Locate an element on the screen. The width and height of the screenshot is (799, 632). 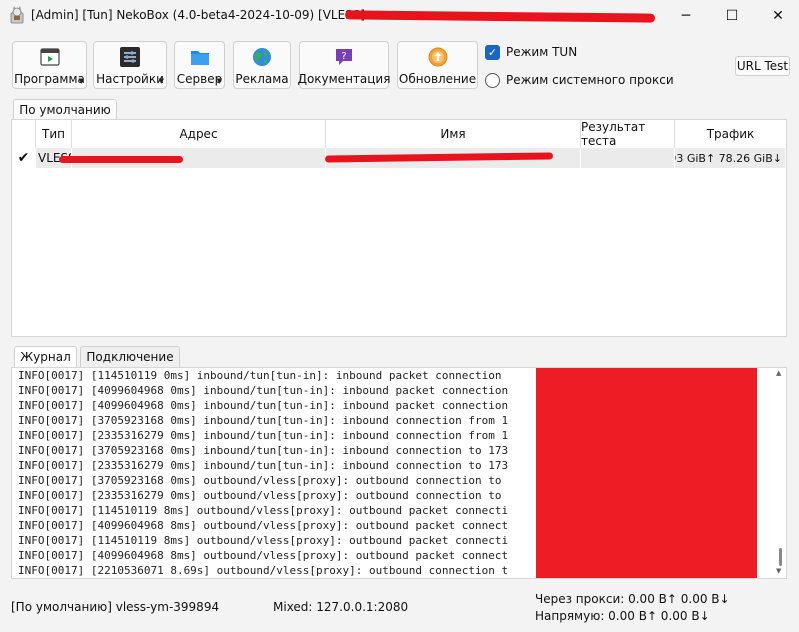
tab-connections: Подключение is located at coordinates (130, 356).